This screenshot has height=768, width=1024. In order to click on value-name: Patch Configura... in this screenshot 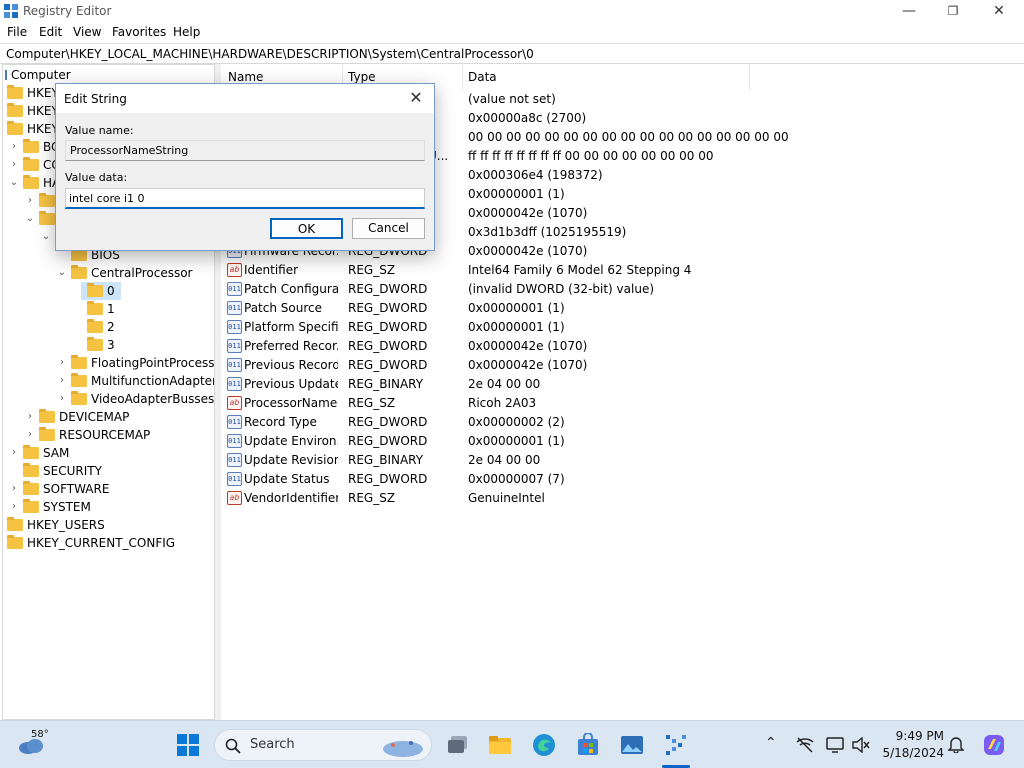, I will do `click(291, 289)`.